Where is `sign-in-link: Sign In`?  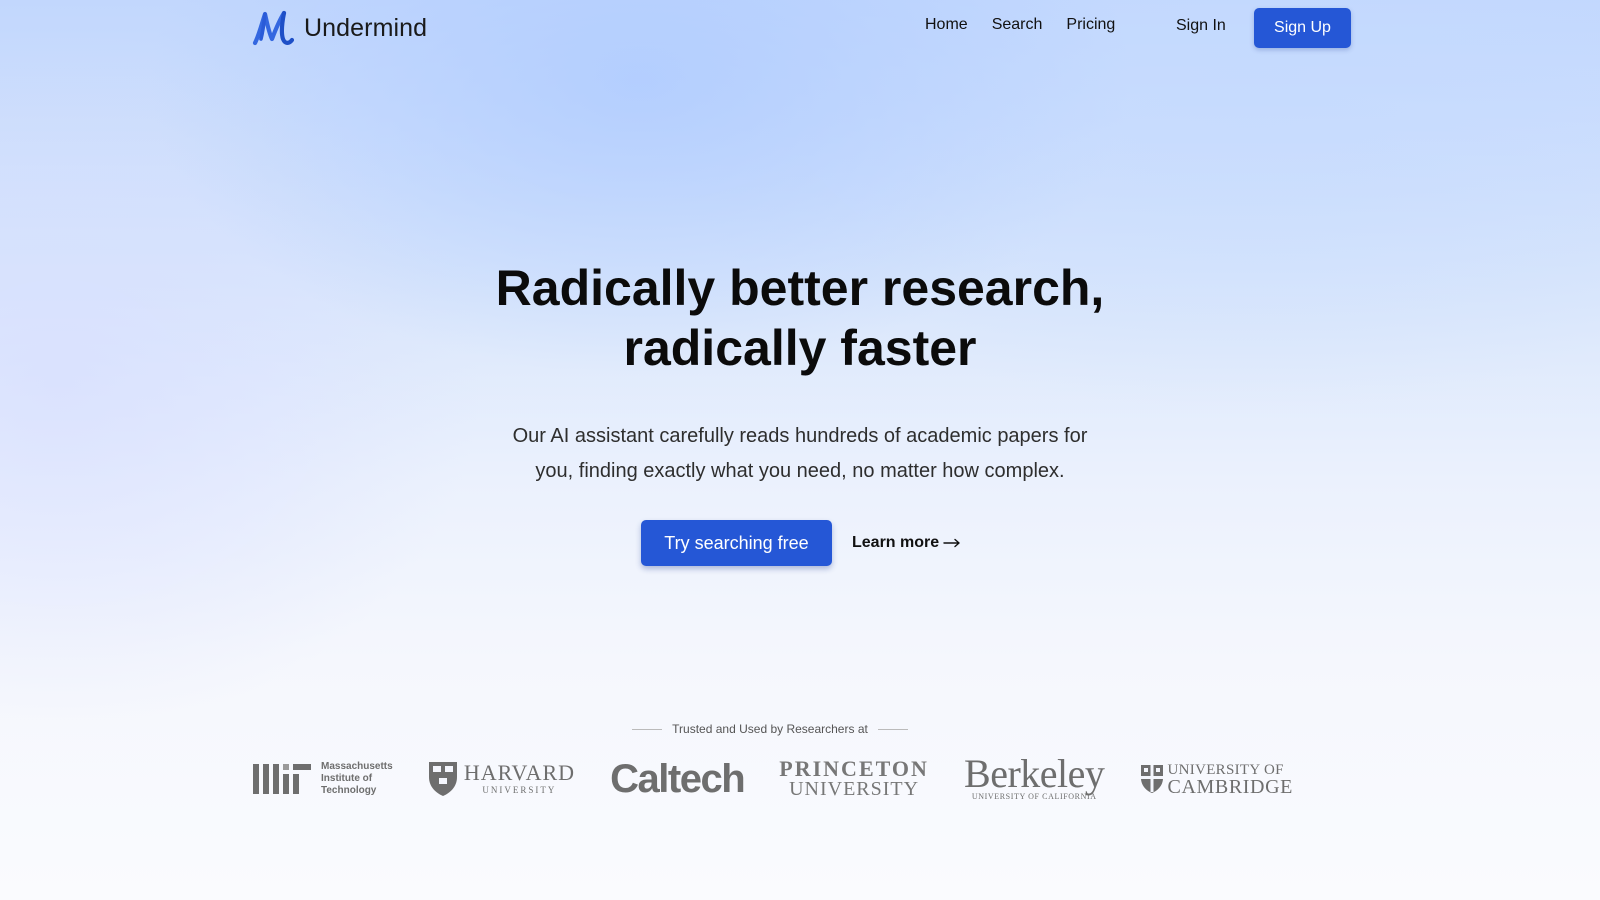
sign-in-link: Sign In is located at coordinates (1201, 26).